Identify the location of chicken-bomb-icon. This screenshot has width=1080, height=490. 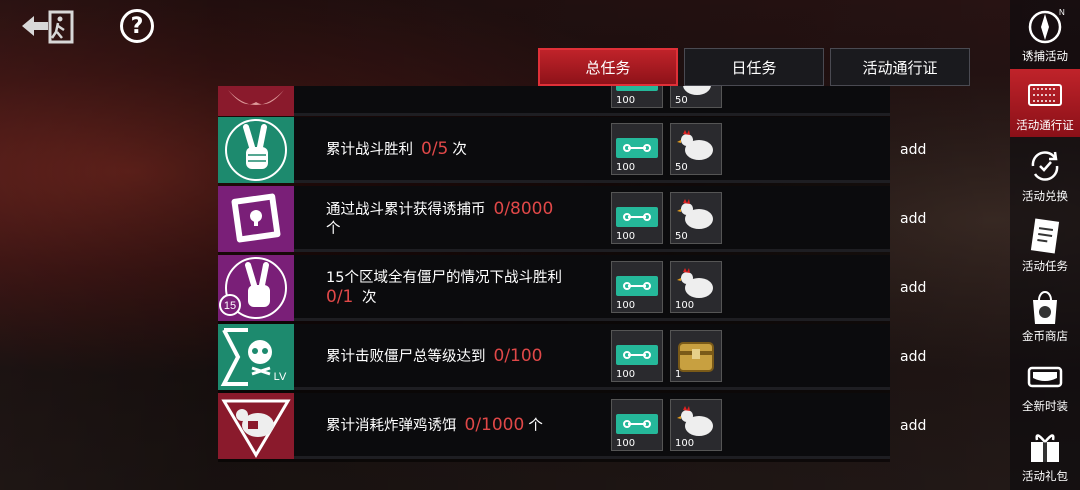
(256, 426).